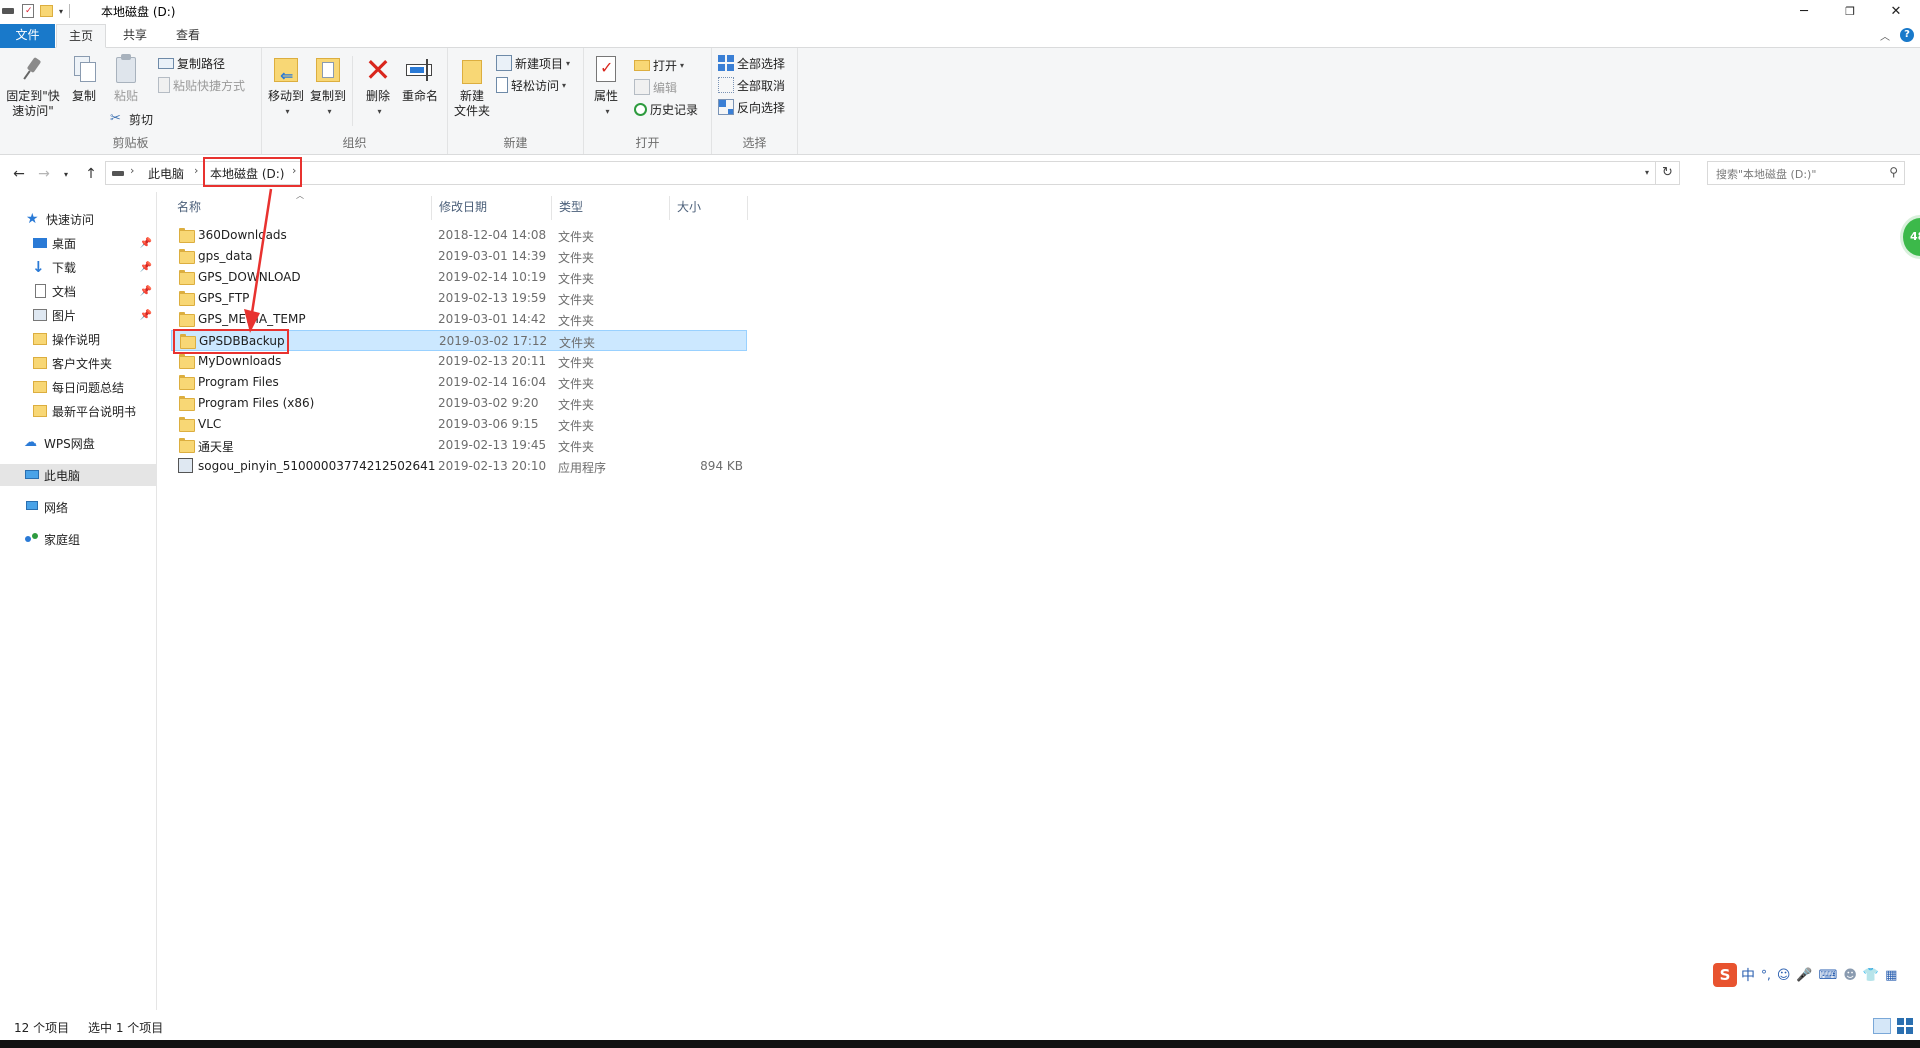 This screenshot has width=1920, height=1048. What do you see at coordinates (492, 277) in the screenshot?
I see `cell-date: 2019-02-14 10:19` at bounding box center [492, 277].